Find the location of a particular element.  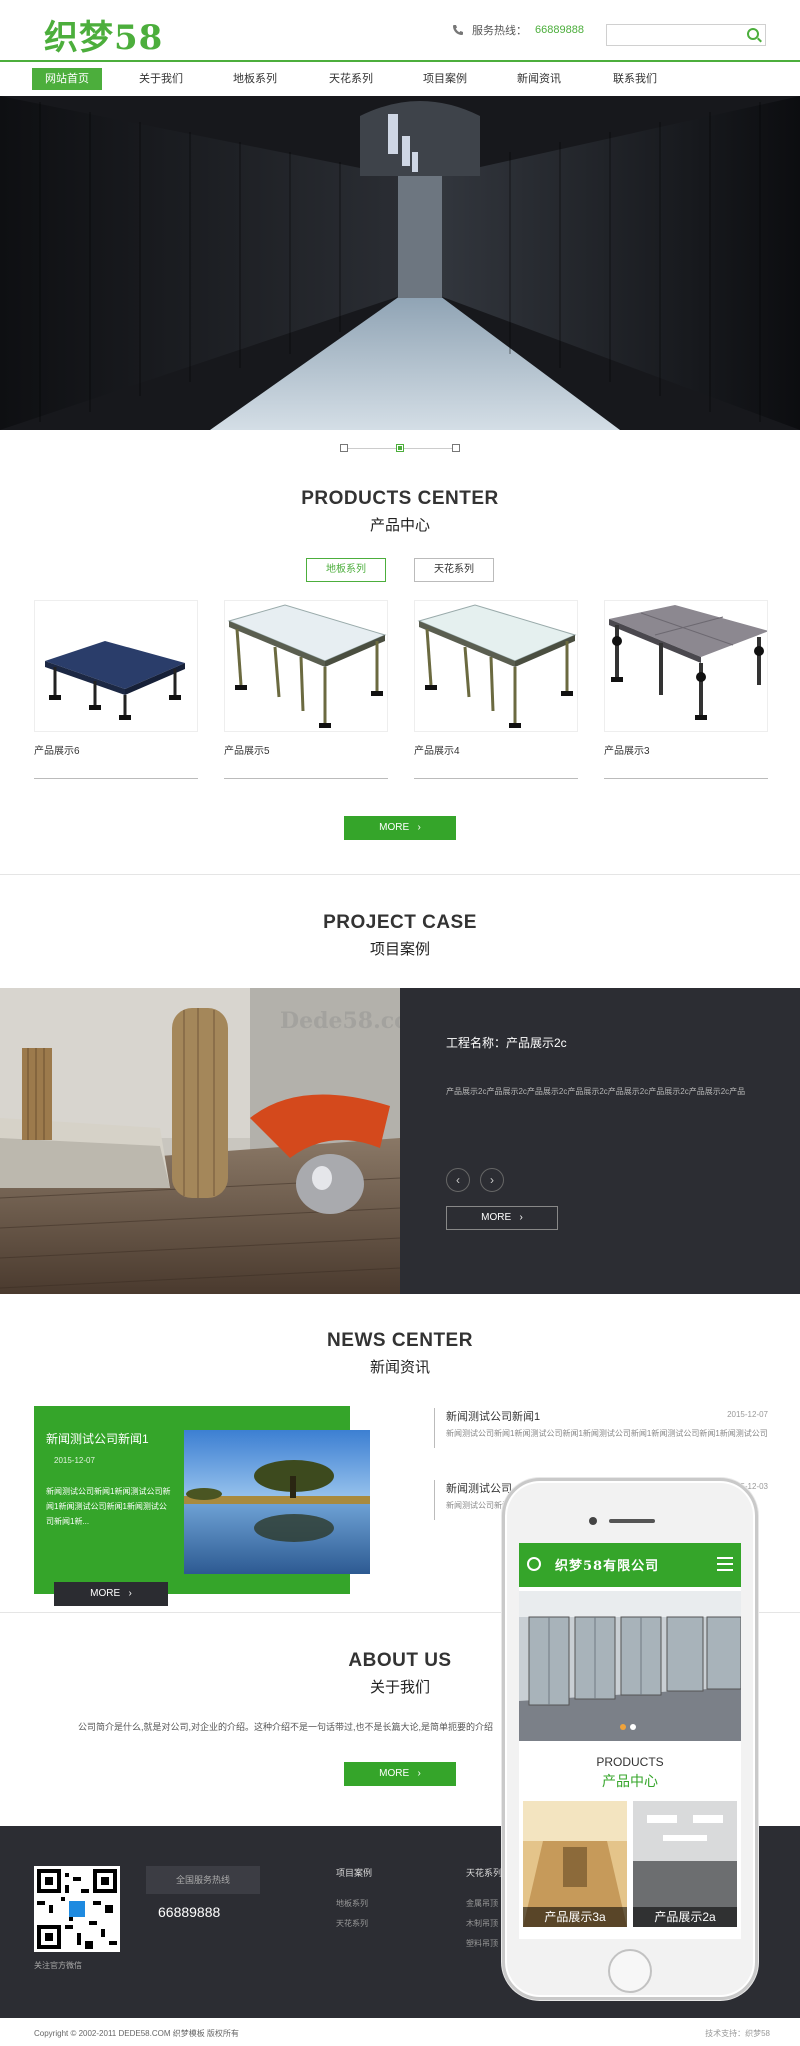

section-divider is located at coordinates (400, 874).